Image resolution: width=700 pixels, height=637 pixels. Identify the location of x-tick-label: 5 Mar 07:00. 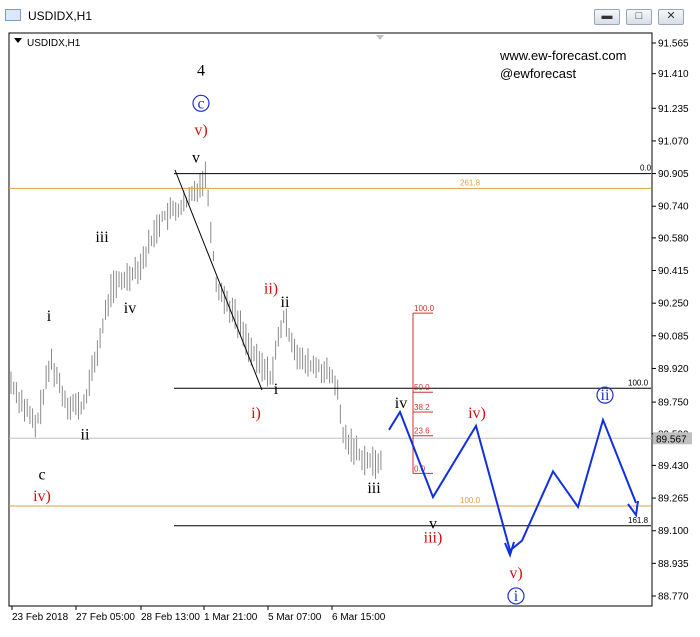
(295, 617).